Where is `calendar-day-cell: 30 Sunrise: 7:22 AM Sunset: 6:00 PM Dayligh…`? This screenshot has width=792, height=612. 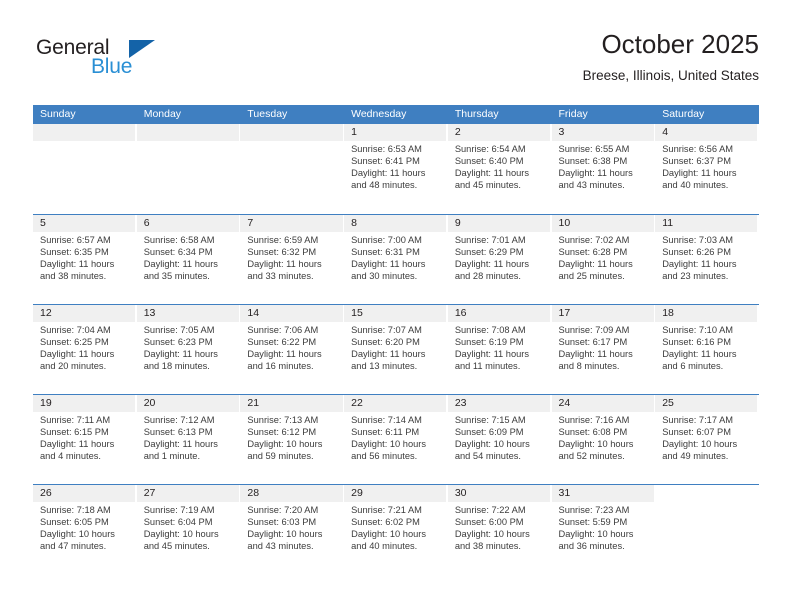 calendar-day-cell: 30 Sunrise: 7:22 AM Sunset: 6:00 PM Dayligh… is located at coordinates (499, 529).